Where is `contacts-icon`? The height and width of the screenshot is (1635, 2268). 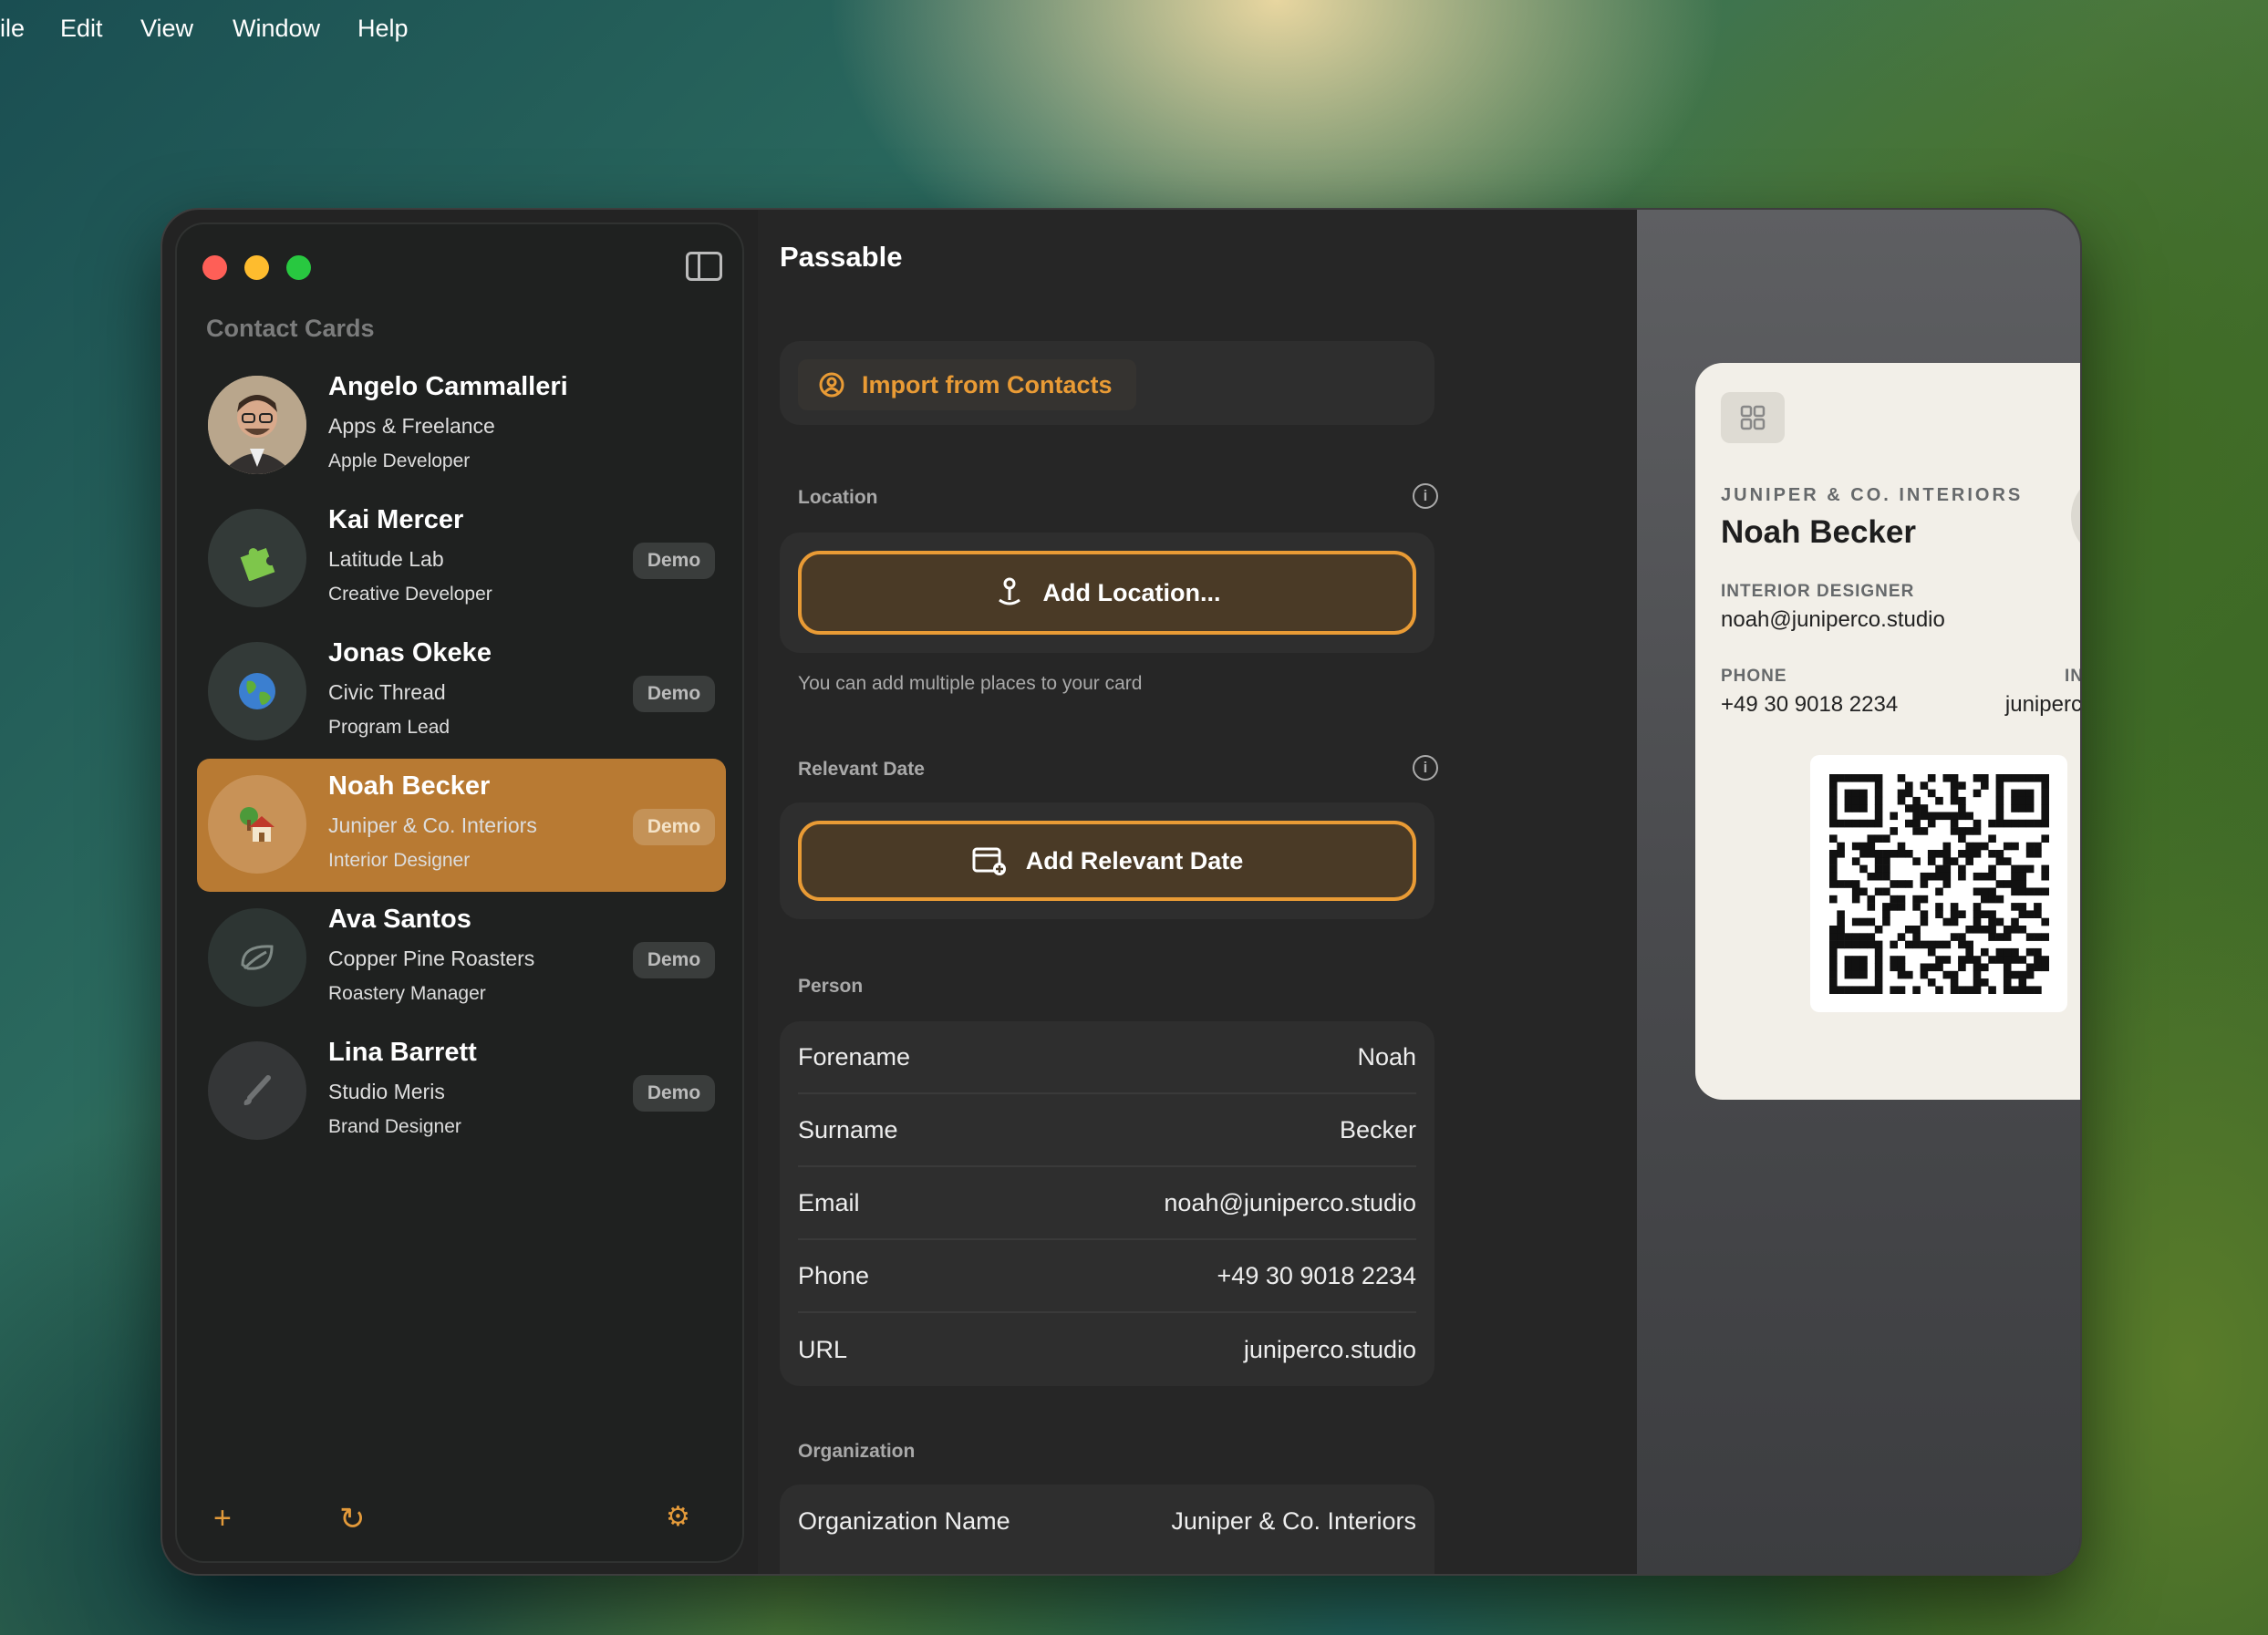
contacts-icon is located at coordinates (831, 385).